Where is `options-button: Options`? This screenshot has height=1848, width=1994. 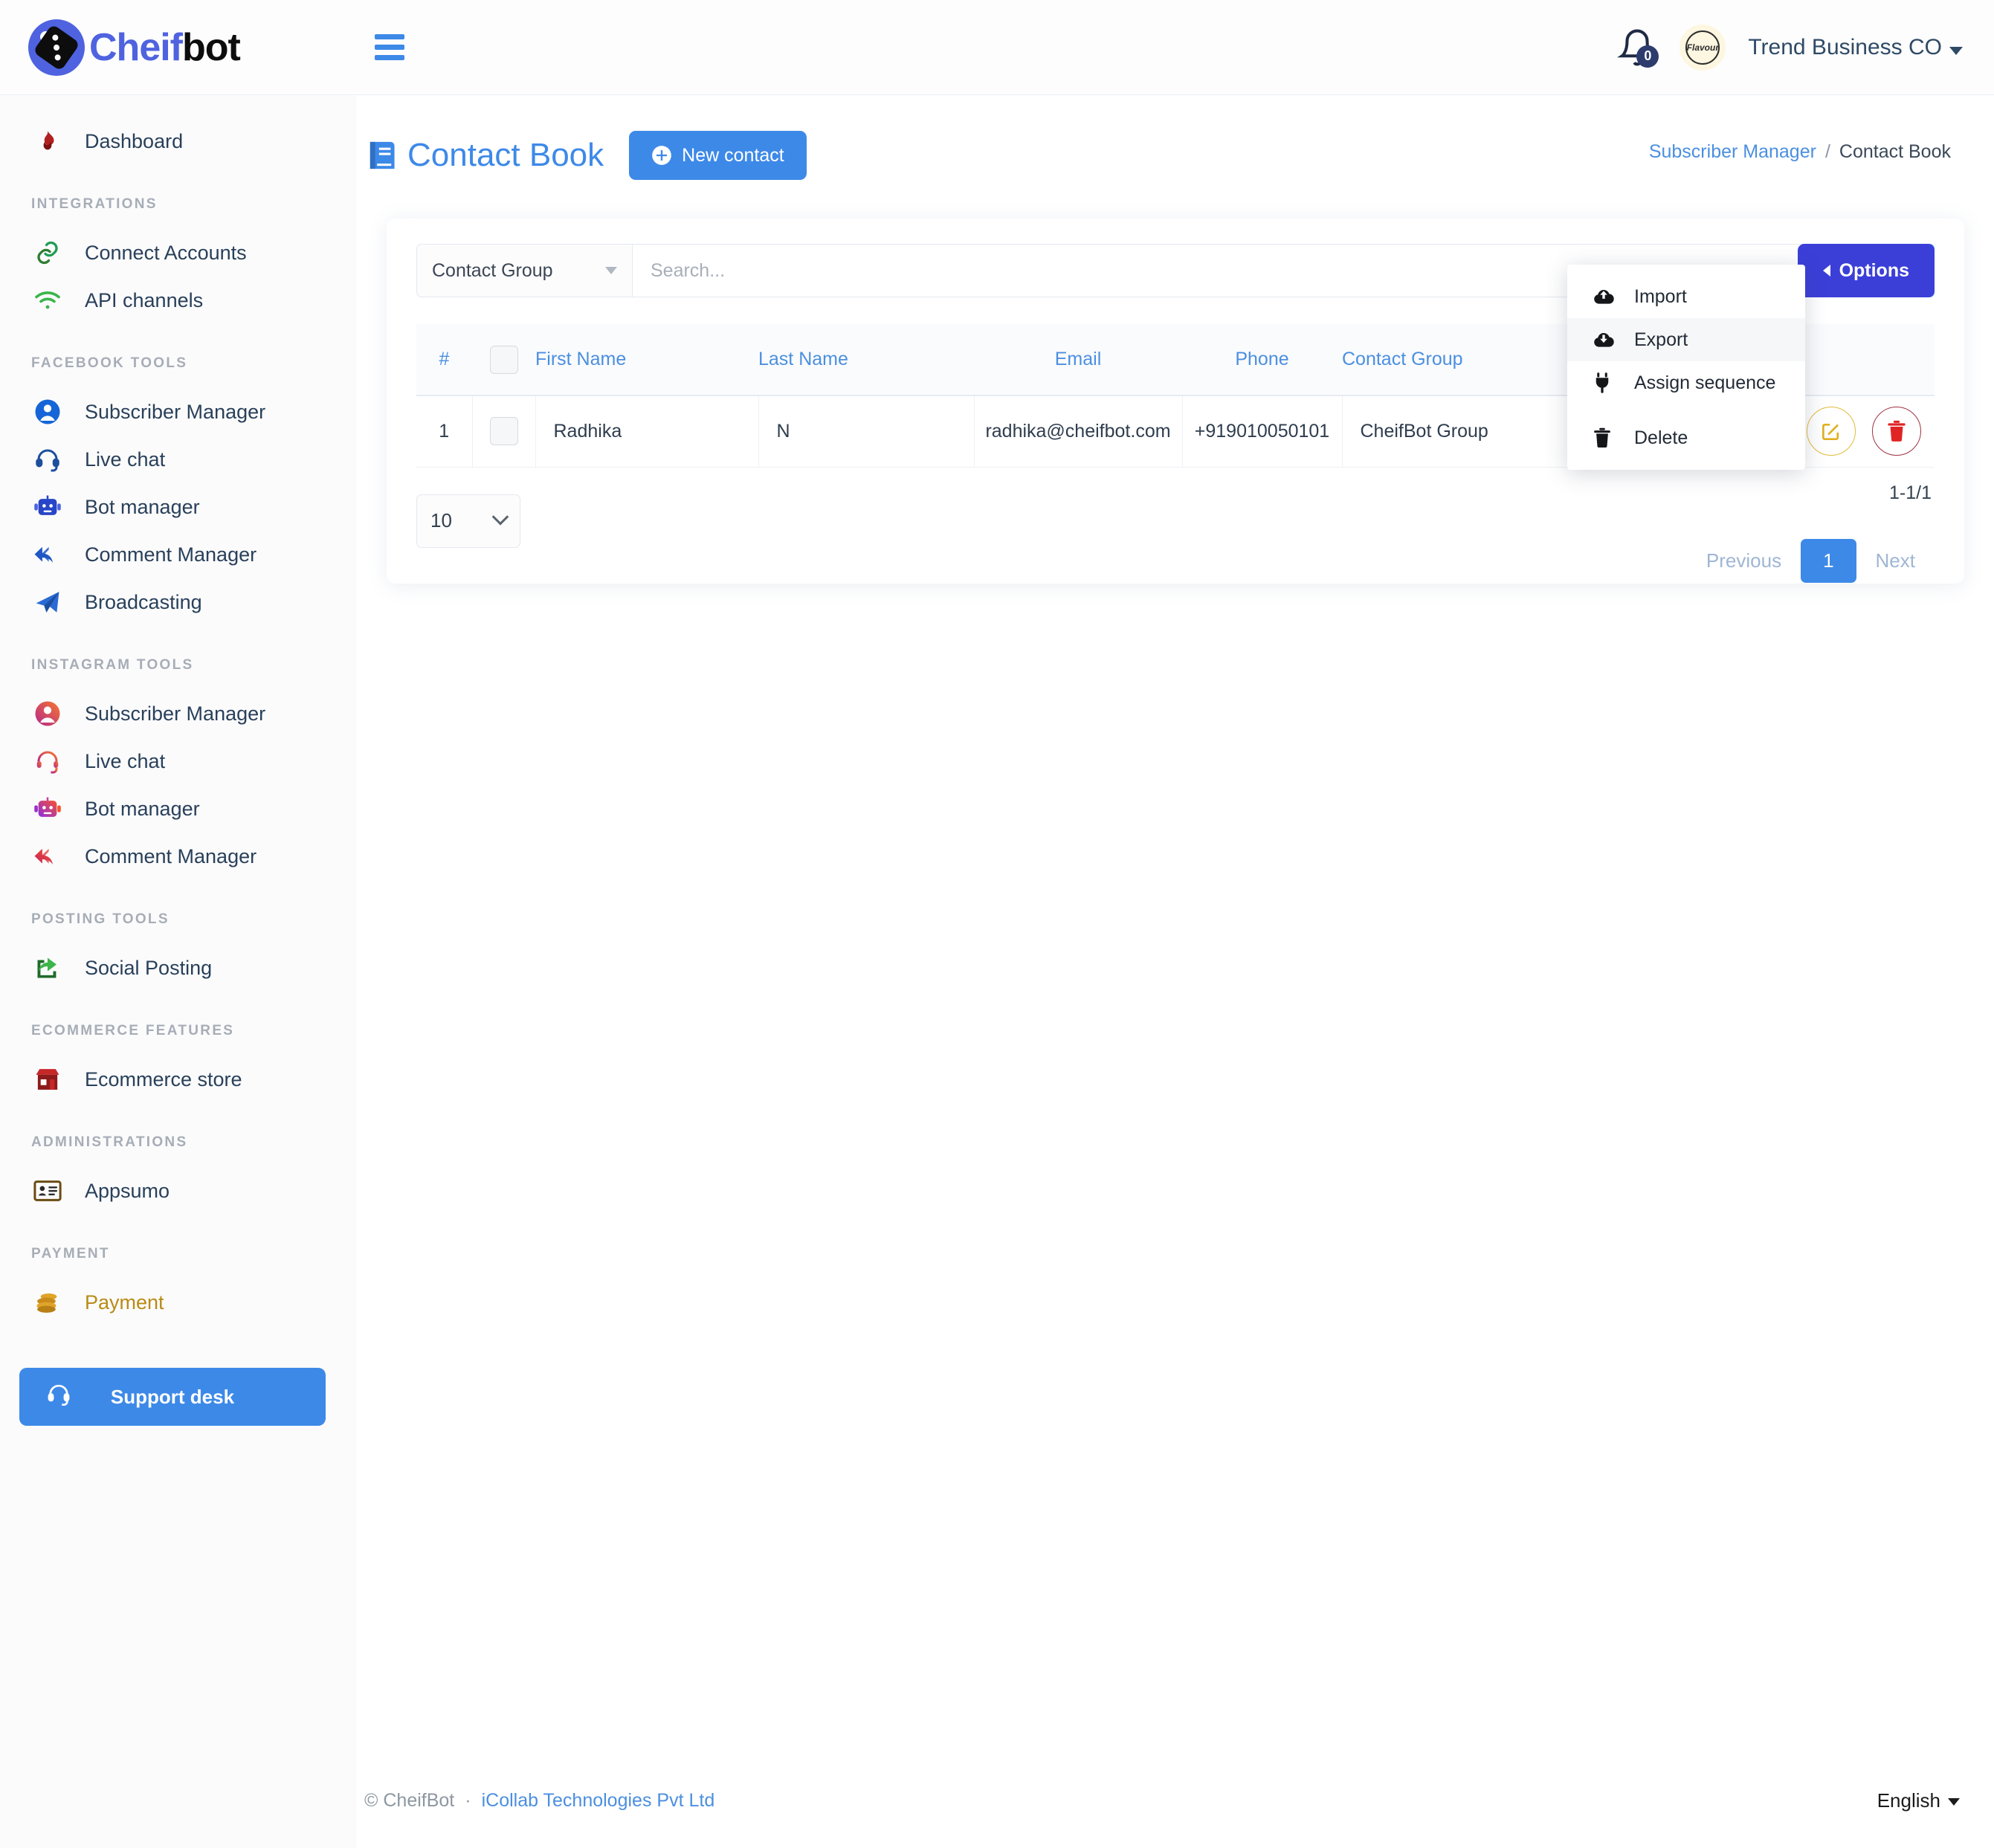 options-button: Options is located at coordinates (1866, 271).